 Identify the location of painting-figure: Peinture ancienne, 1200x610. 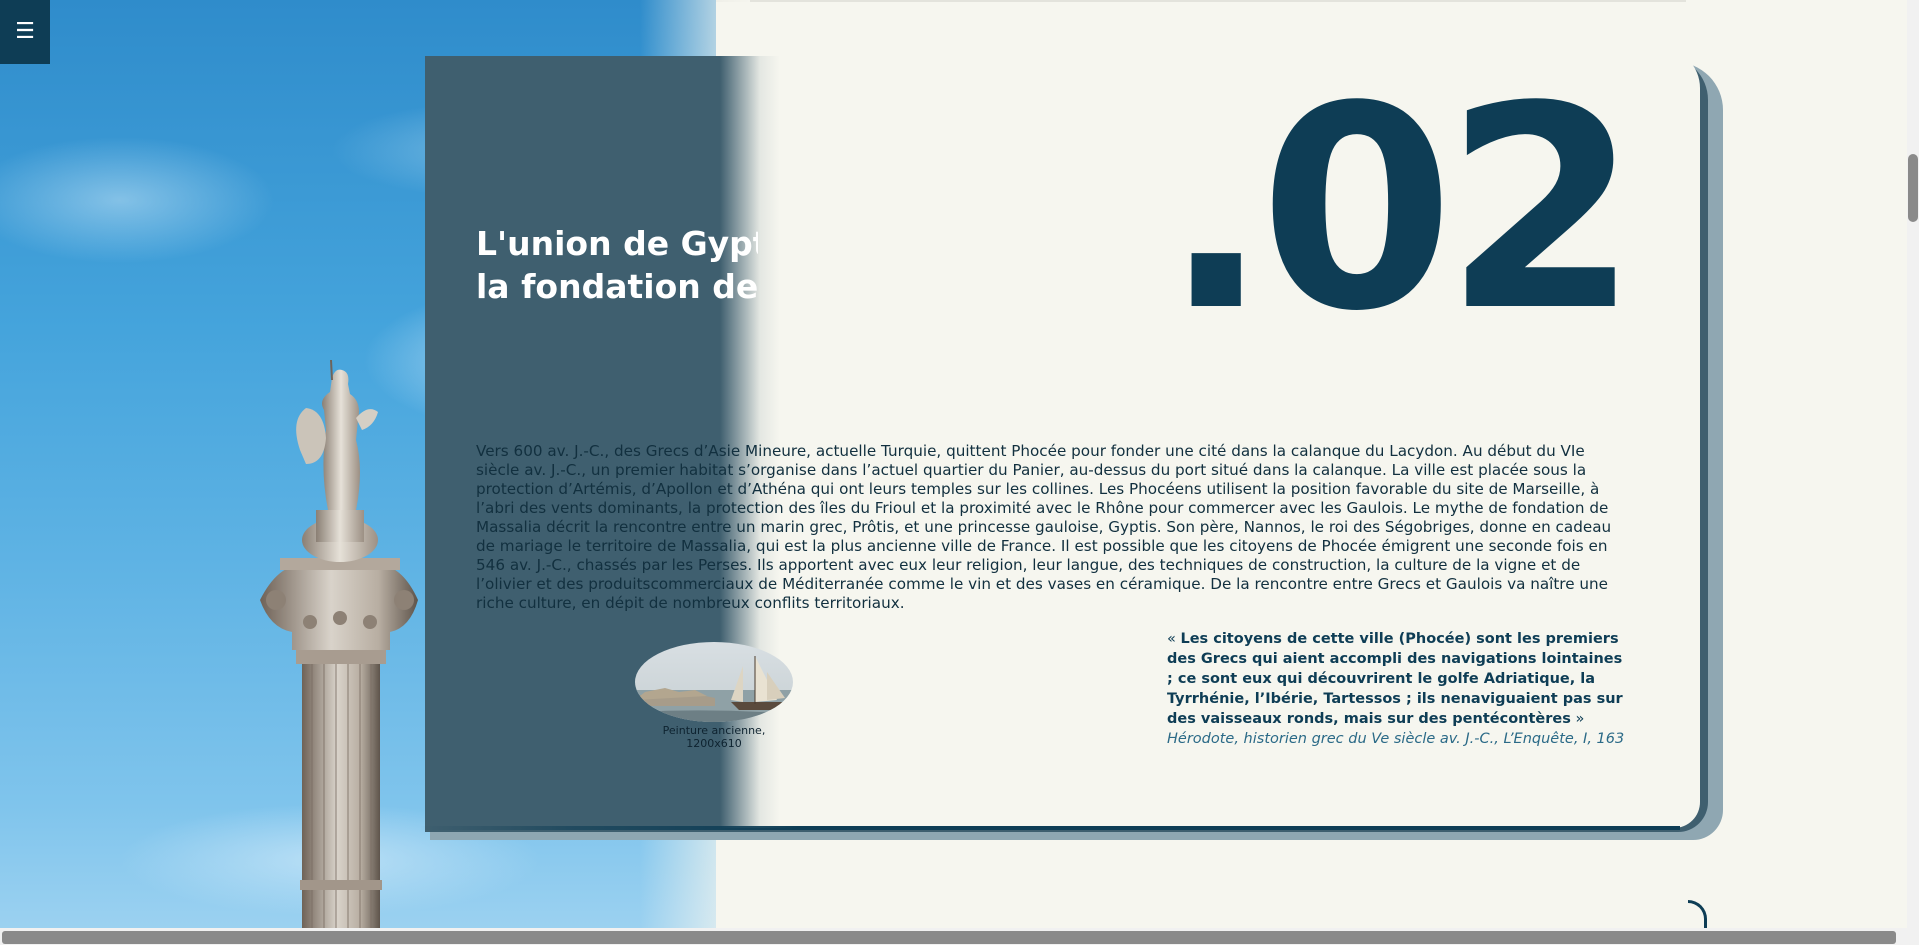
(714, 696).